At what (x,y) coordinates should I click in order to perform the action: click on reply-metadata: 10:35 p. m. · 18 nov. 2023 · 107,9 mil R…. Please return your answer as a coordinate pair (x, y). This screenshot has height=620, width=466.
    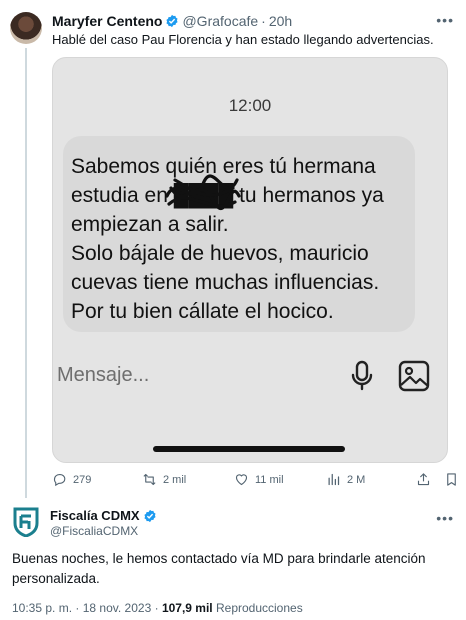
    Looking at the image, I should click on (157, 608).